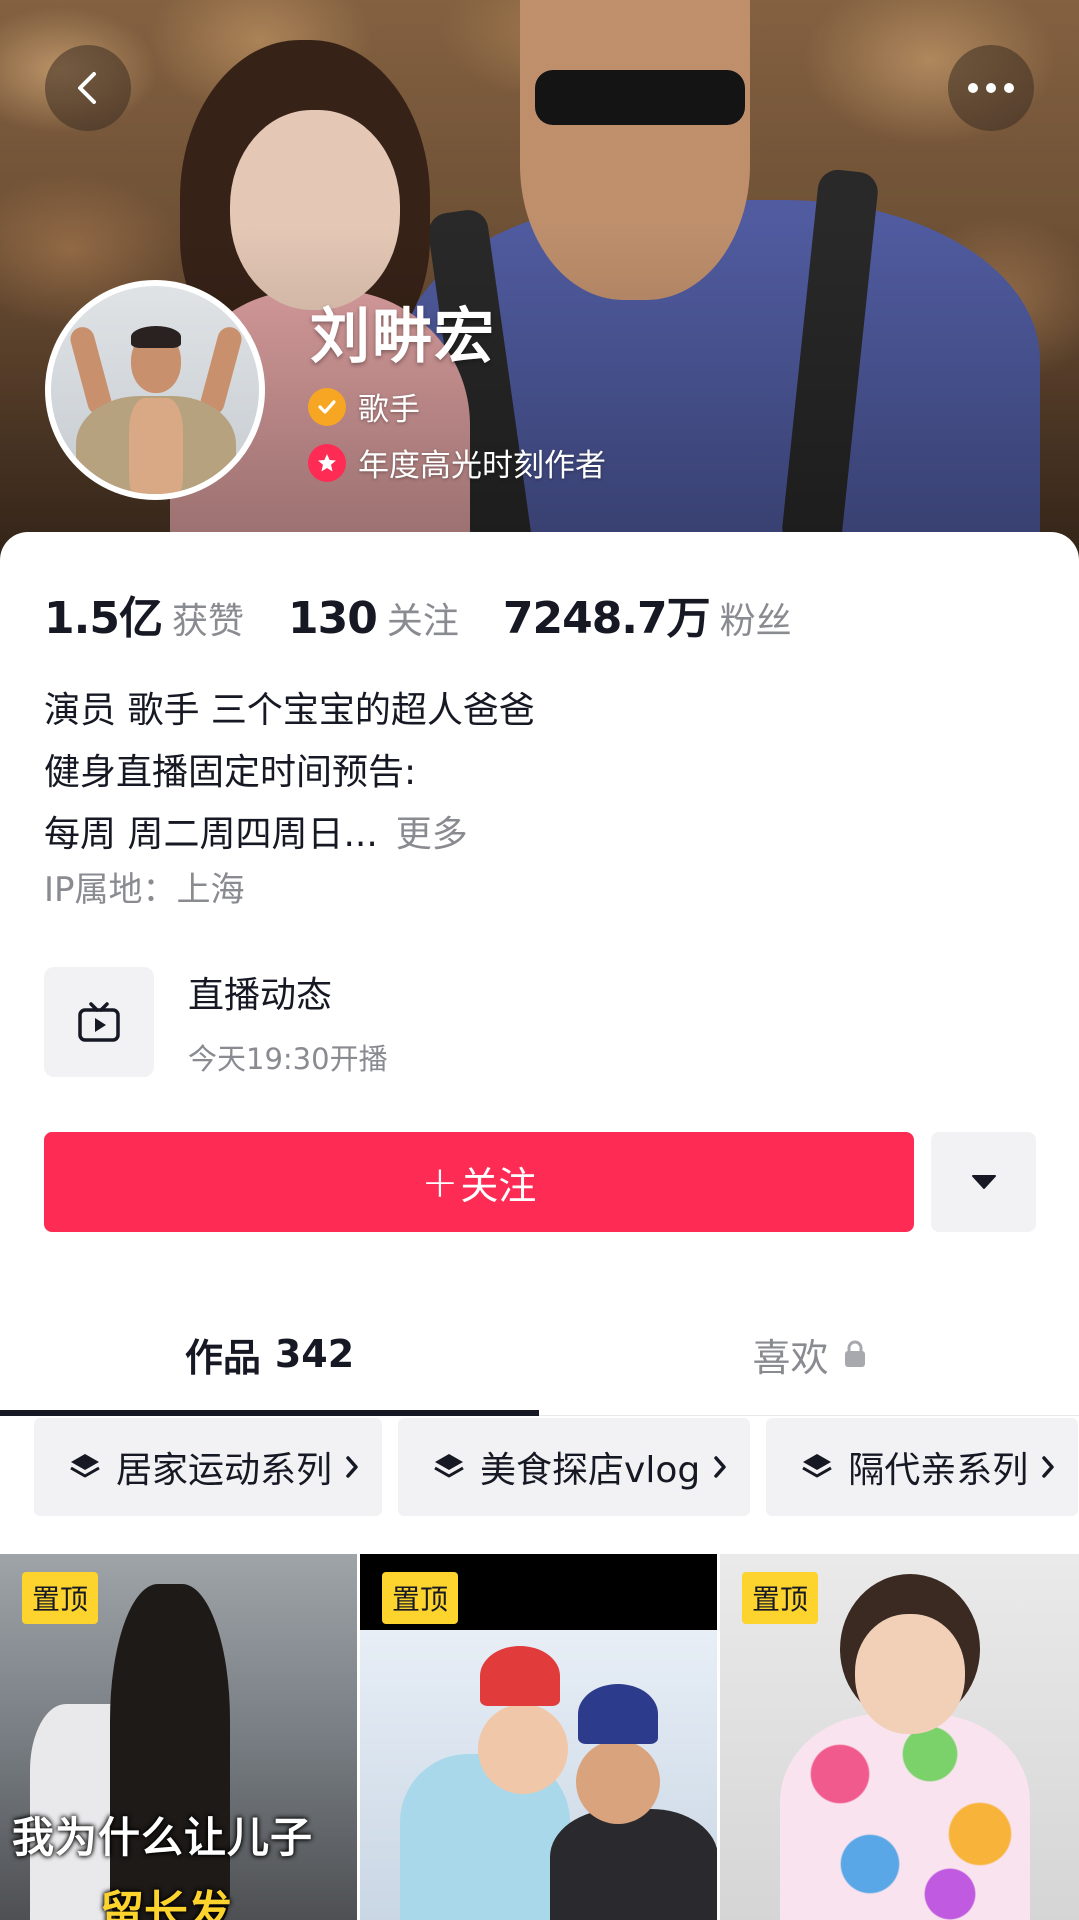  I want to click on more-dots-icon, so click(991, 88).